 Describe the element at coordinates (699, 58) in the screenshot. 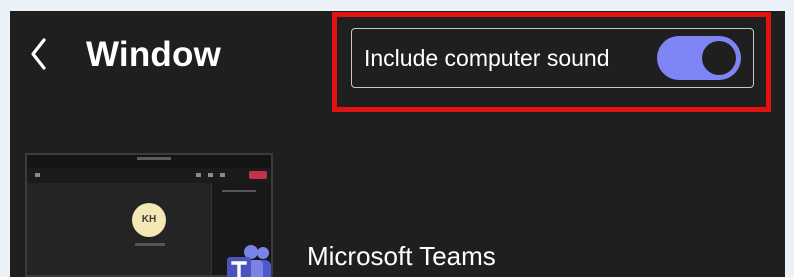

I see `include-computer-sound-toggle` at that location.